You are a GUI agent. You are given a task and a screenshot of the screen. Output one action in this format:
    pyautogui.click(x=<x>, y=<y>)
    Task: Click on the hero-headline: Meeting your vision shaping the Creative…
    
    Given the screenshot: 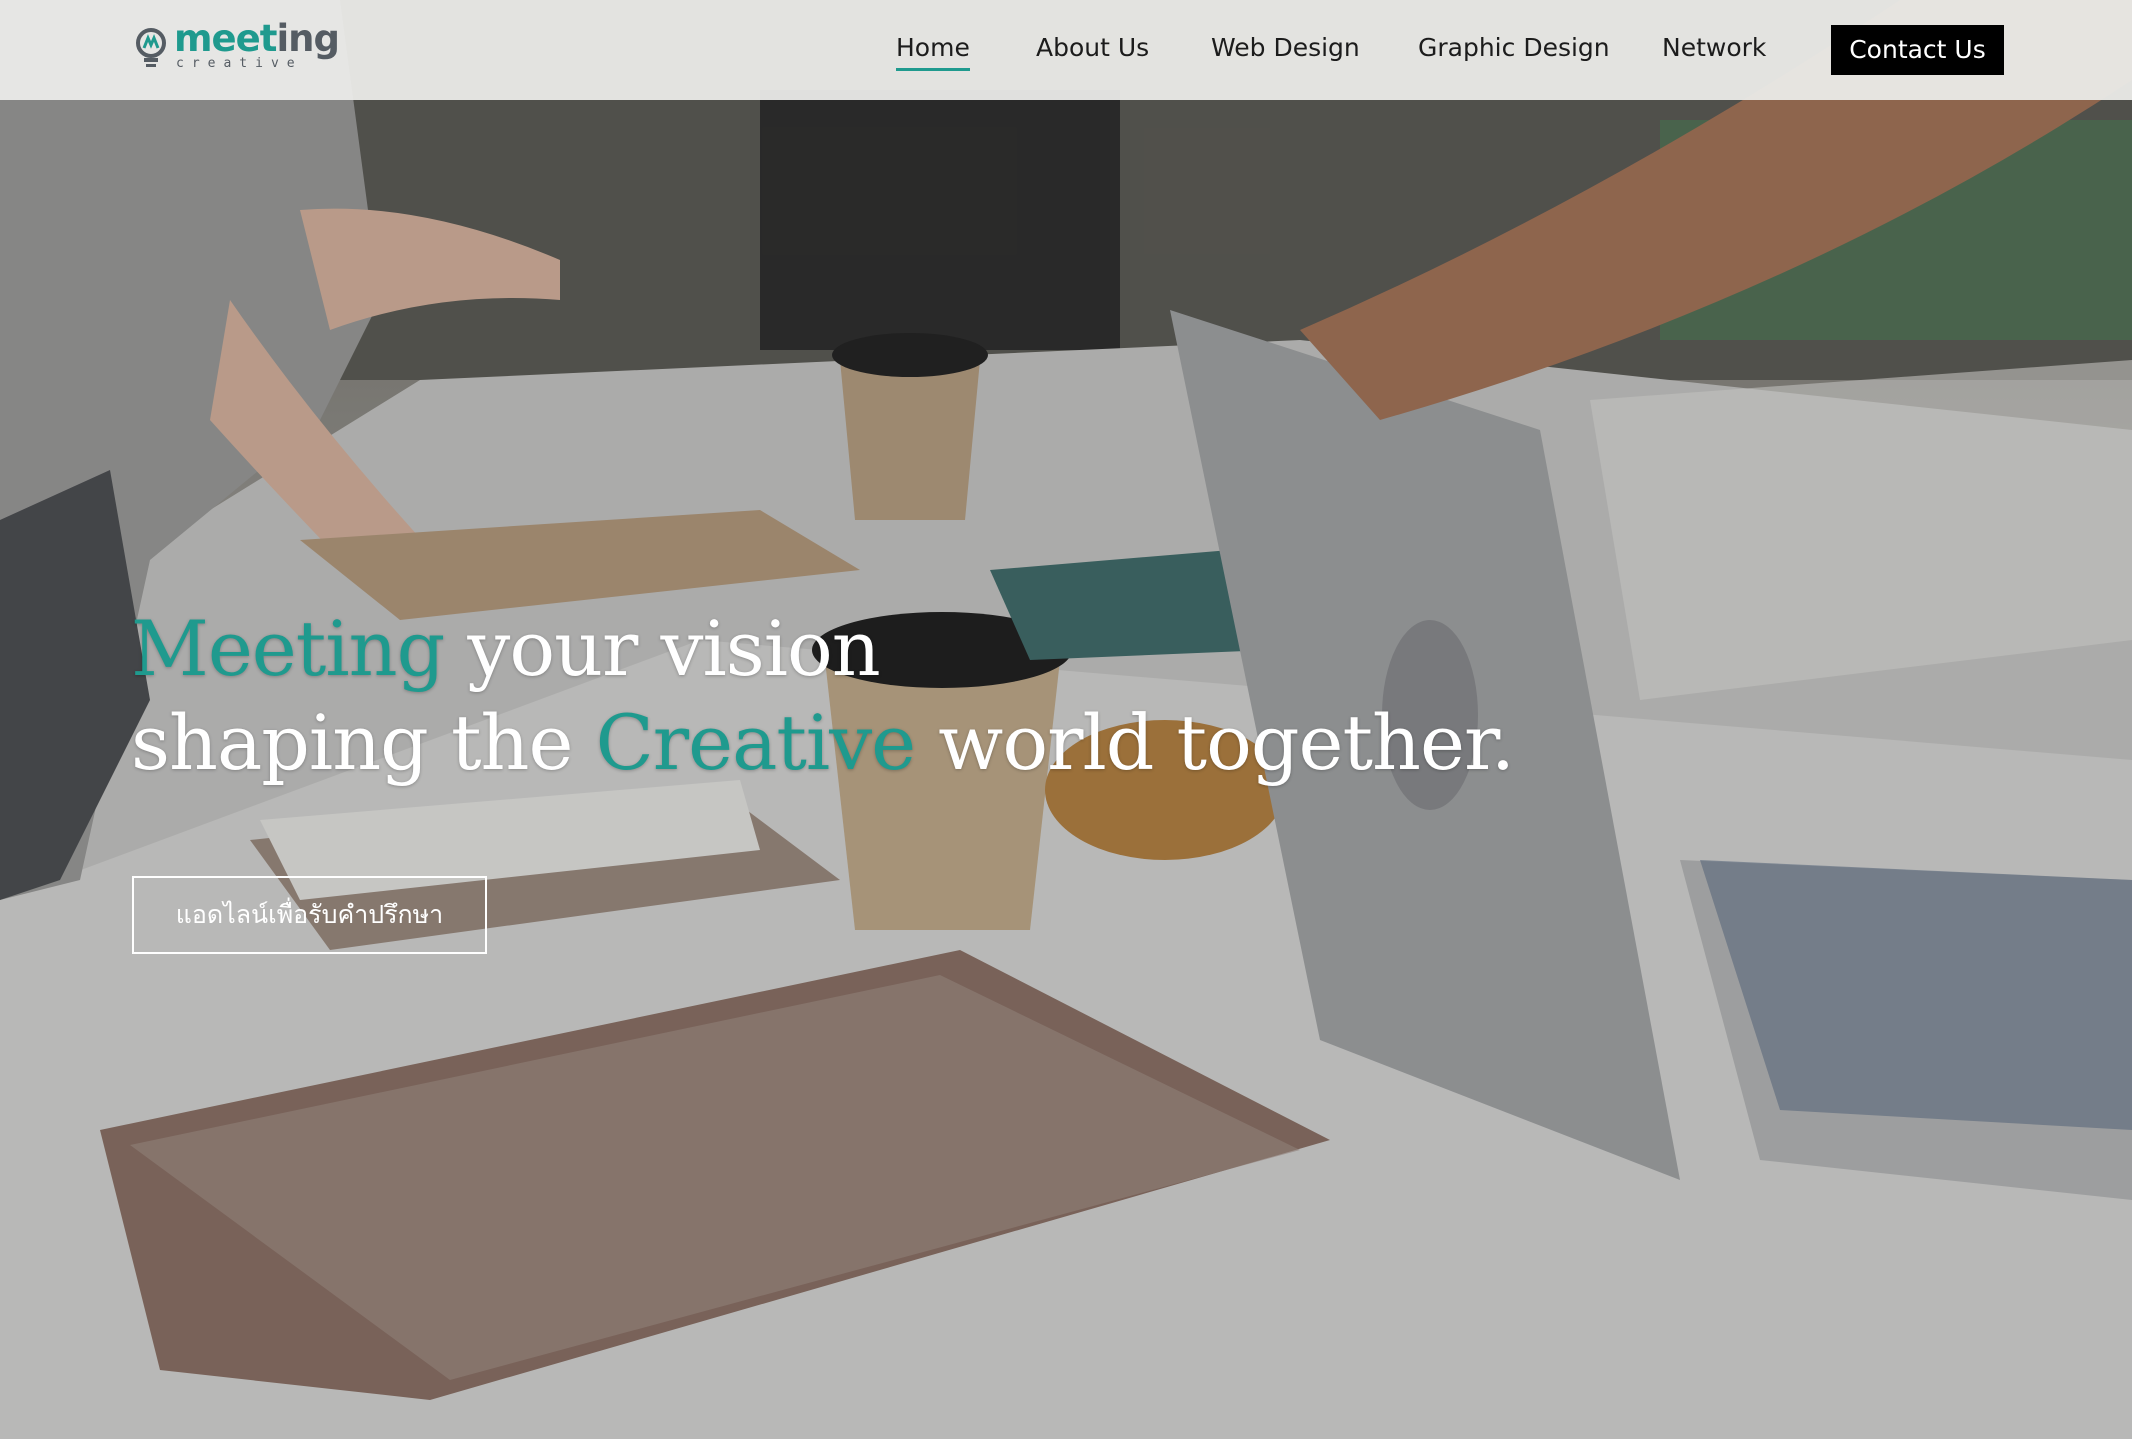 What is the action you would take?
    pyautogui.click(x=831, y=696)
    